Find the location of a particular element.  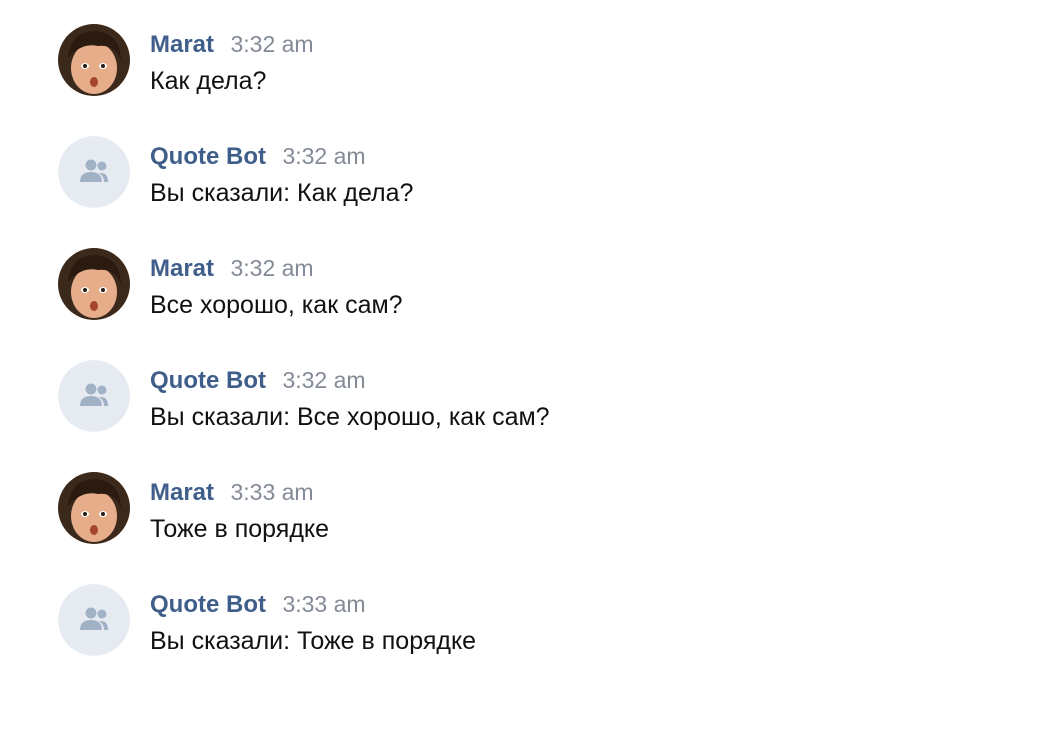

message-text: Тоже в порядке is located at coordinates (240, 529).